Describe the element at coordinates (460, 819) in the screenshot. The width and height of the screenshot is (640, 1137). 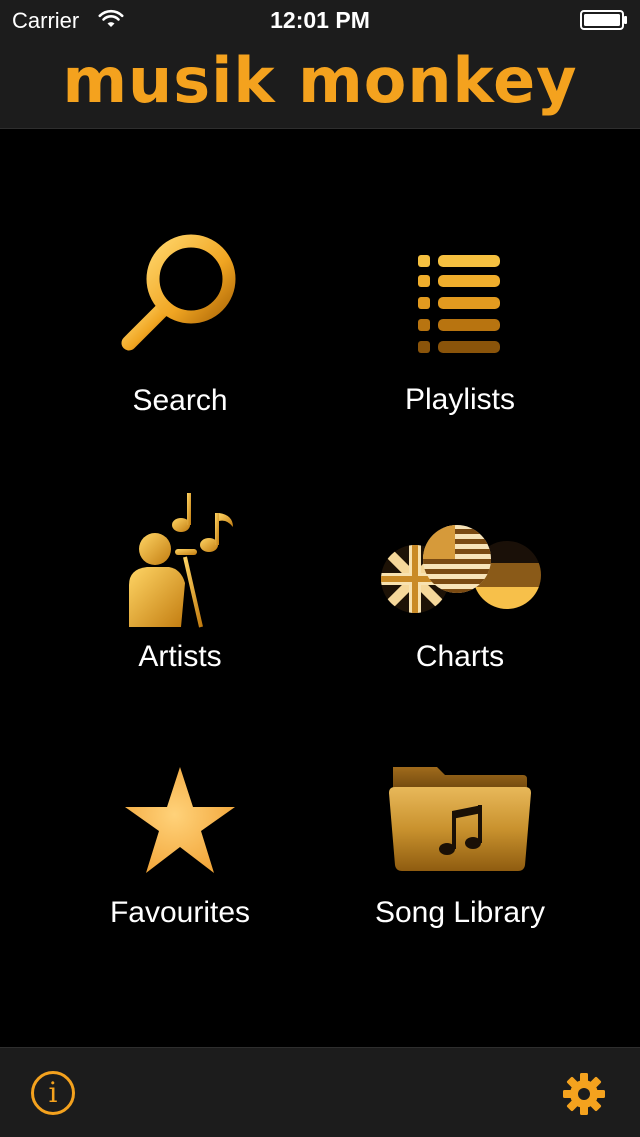
I see `music-folder-icon` at that location.